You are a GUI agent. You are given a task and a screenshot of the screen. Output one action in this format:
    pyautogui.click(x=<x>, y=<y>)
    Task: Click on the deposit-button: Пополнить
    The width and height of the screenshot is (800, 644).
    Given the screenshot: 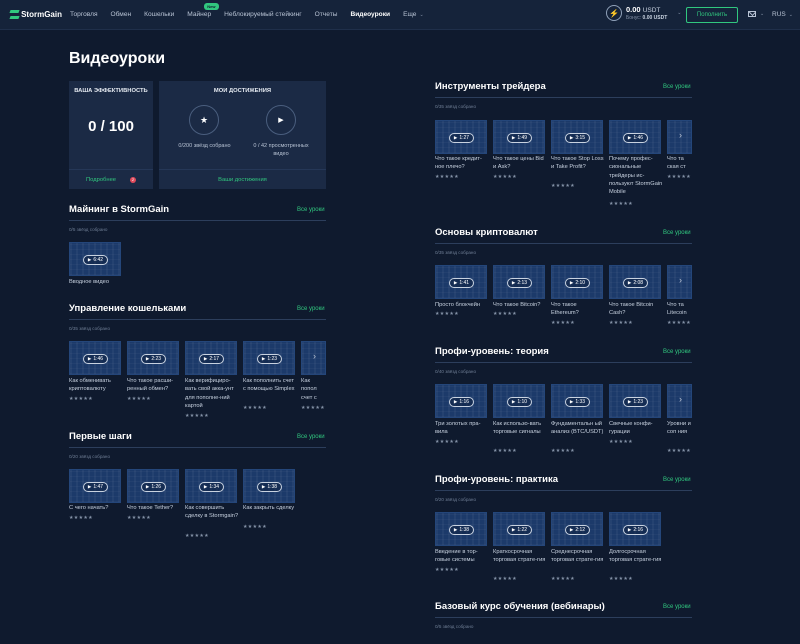 What is the action you would take?
    pyautogui.click(x=712, y=15)
    